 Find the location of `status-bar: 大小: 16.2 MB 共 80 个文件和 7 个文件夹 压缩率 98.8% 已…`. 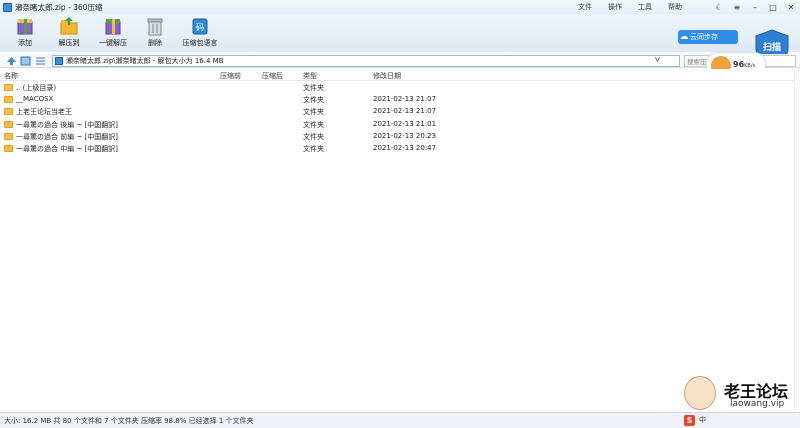

status-bar: 大小: 16.2 MB 共 80 个文件和 7 个文件夹 压缩率 98.8% 已… is located at coordinates (400, 420).